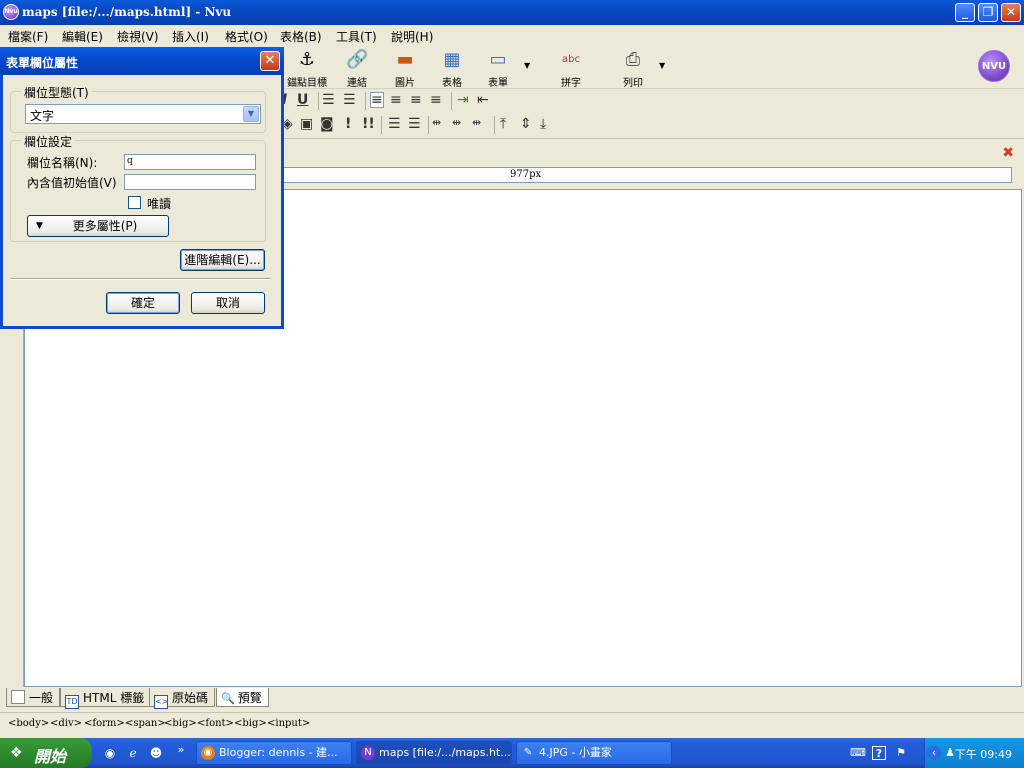  Describe the element at coordinates (356, 36) in the screenshot. I see `menu-tools: 工具(T)` at that location.